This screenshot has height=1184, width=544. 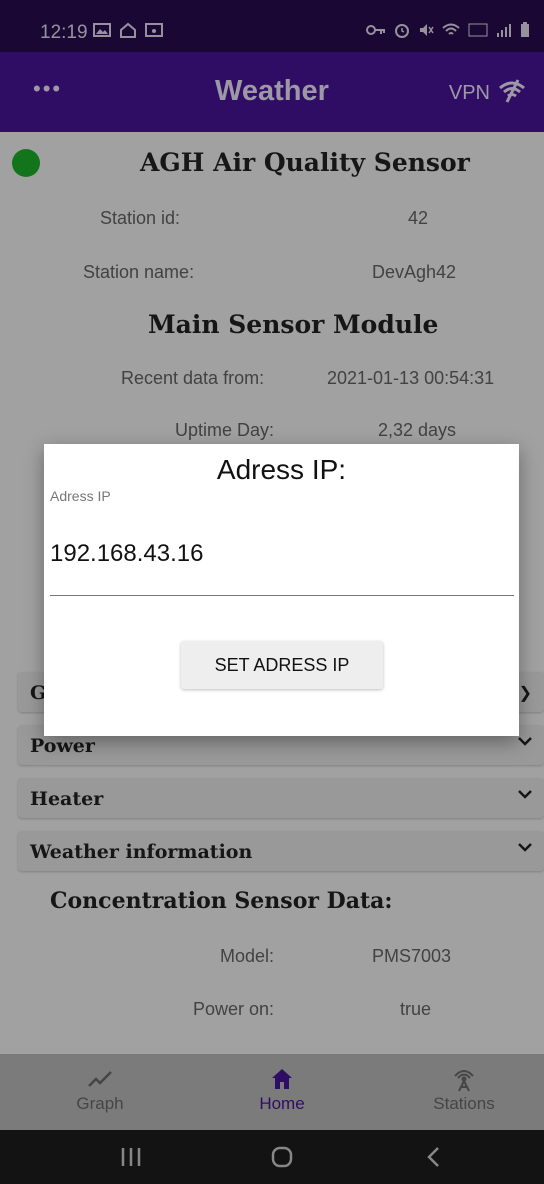 What do you see at coordinates (100, 1103) in the screenshot?
I see `nav-graph-label: Graph` at bounding box center [100, 1103].